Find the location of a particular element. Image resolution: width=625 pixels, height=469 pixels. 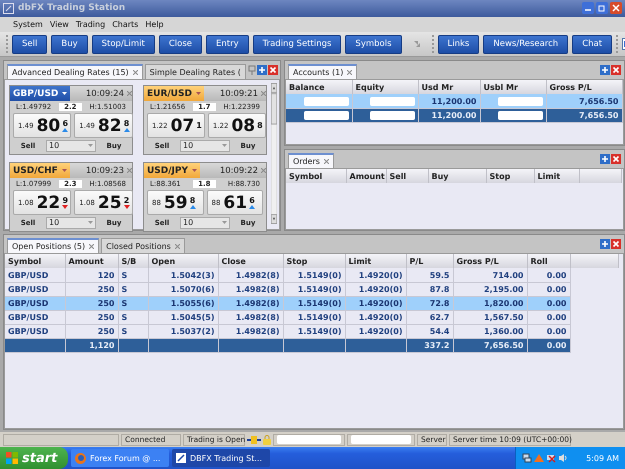

column-header: Equity is located at coordinates (385, 87).